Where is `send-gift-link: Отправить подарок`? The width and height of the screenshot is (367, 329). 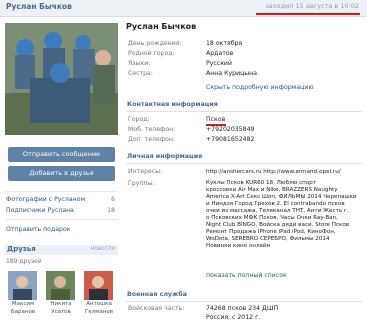
send-gift-link: Отправить подарок is located at coordinates (38, 229).